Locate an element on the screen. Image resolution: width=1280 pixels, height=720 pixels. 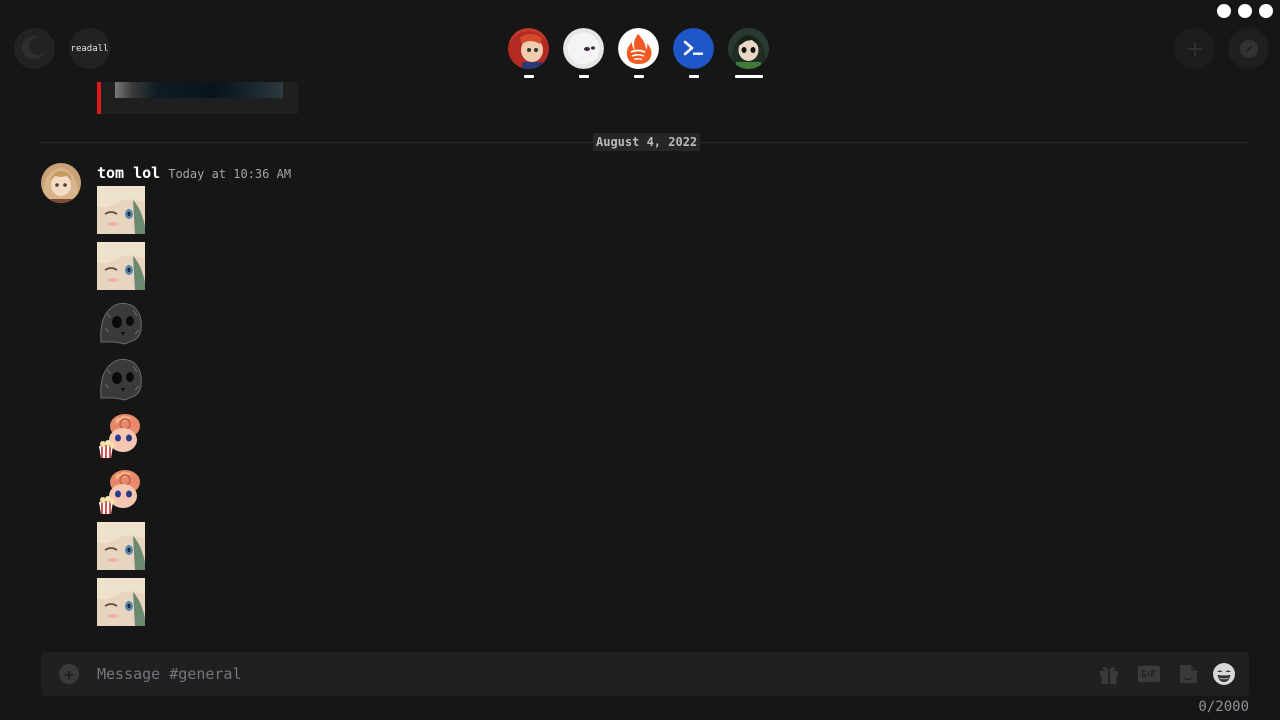
server-list is located at coordinates (638, 53).